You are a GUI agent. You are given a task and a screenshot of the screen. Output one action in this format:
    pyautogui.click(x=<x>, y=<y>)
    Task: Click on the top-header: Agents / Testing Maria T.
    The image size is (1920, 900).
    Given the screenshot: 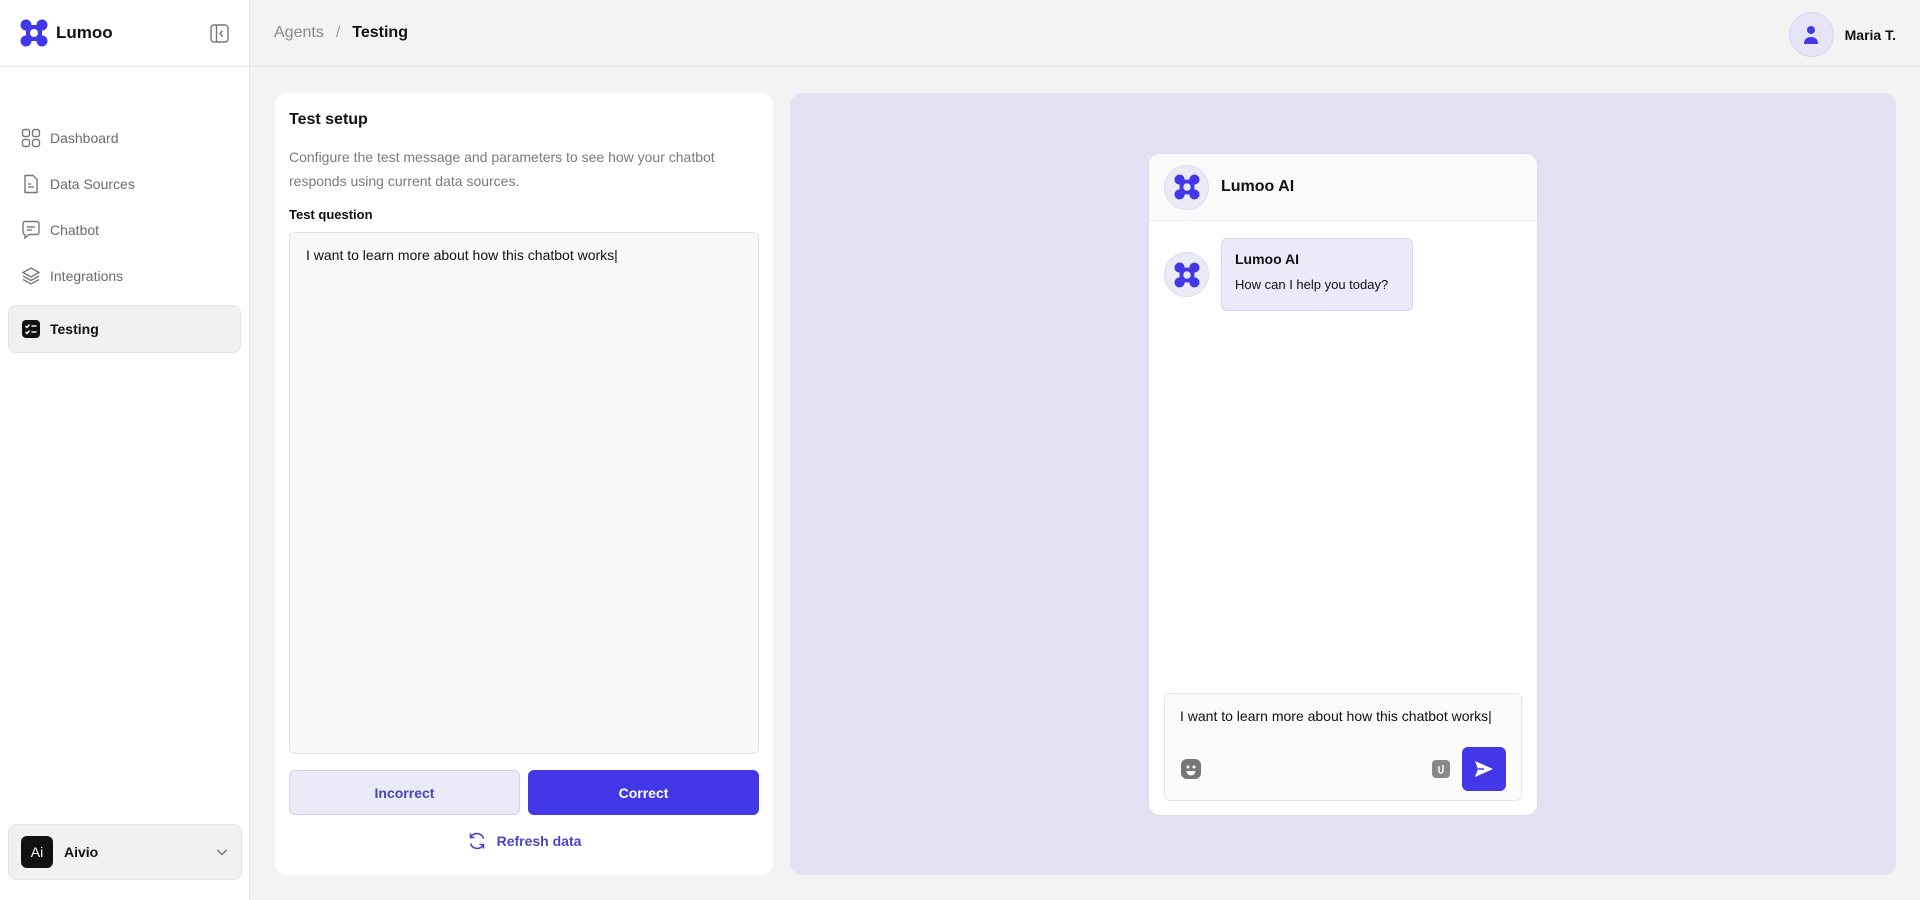 What is the action you would take?
    pyautogui.click(x=1085, y=33)
    